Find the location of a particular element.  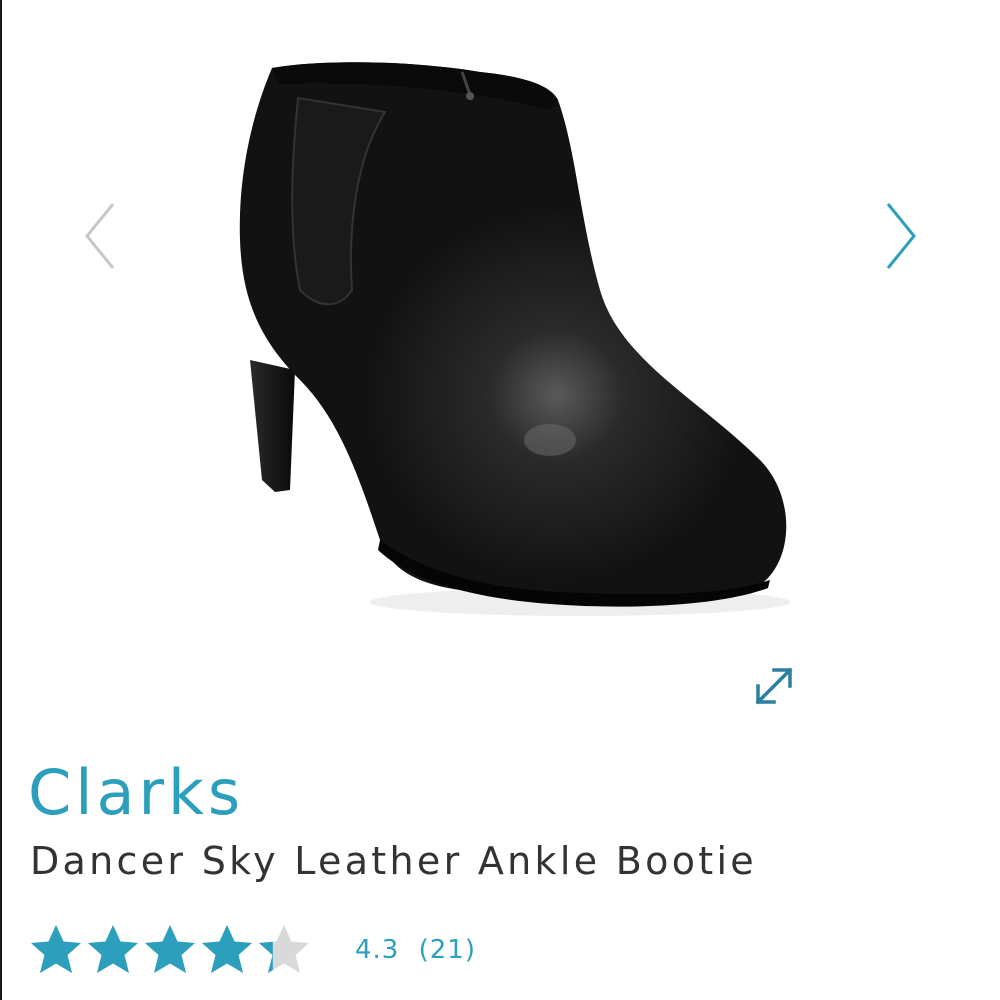

expand-image-button is located at coordinates (774, 686).